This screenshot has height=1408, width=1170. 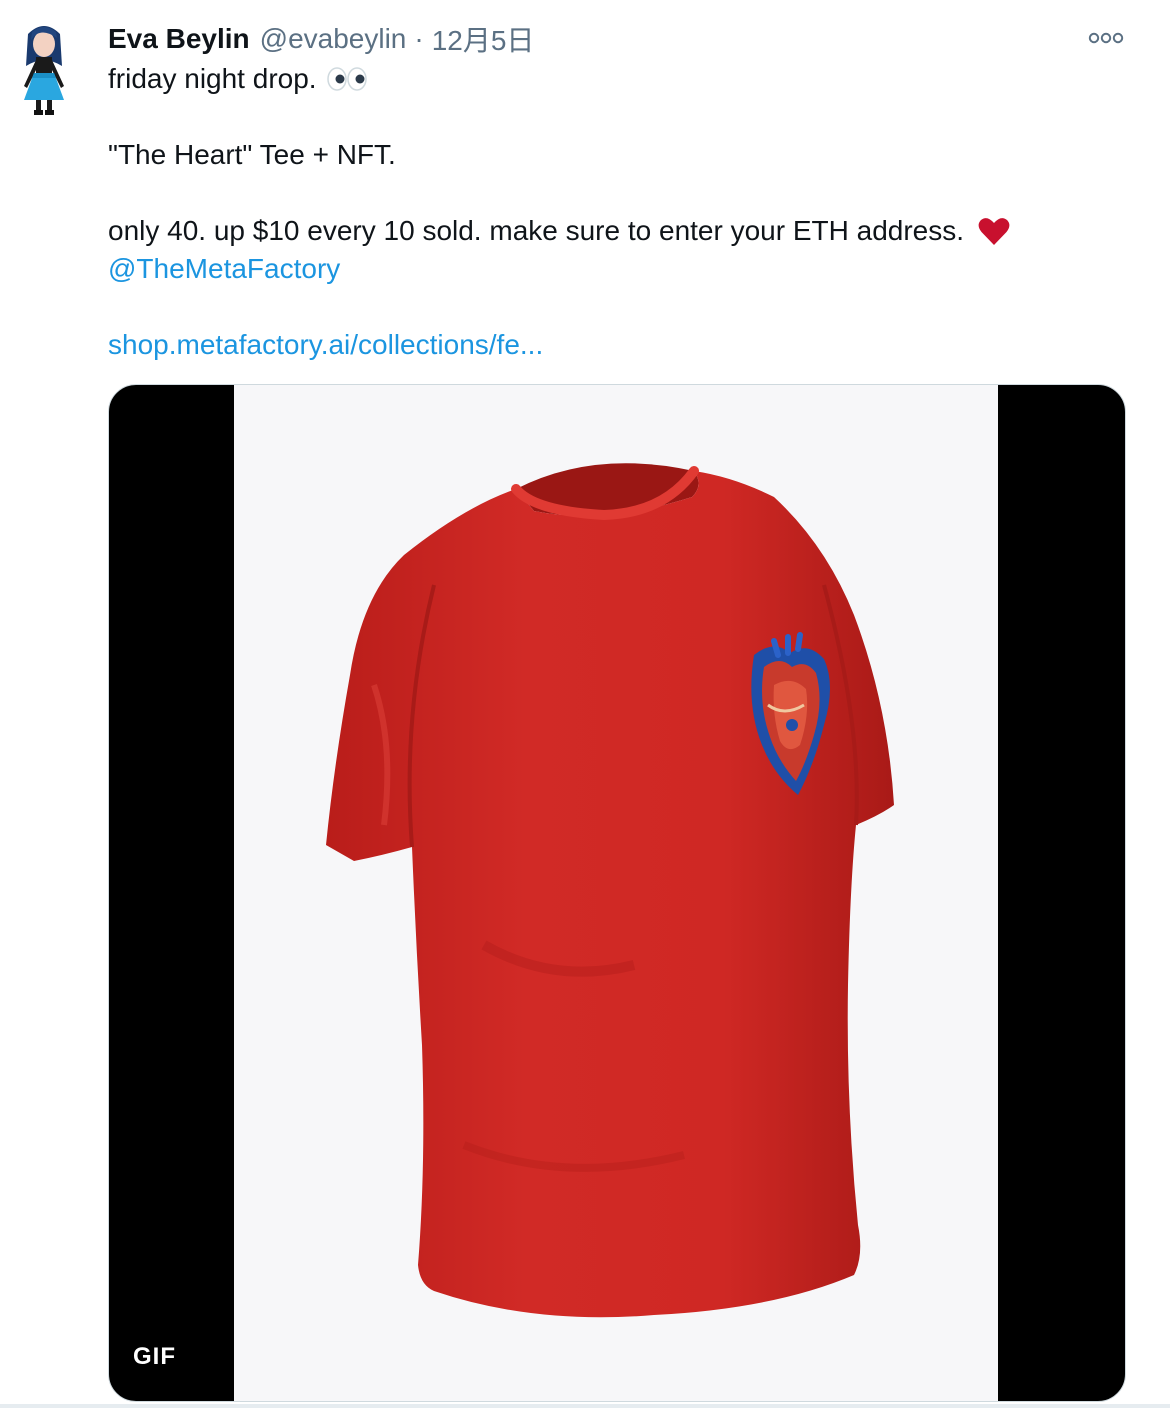 What do you see at coordinates (994, 236) in the screenshot?
I see `red-heart-icon` at bounding box center [994, 236].